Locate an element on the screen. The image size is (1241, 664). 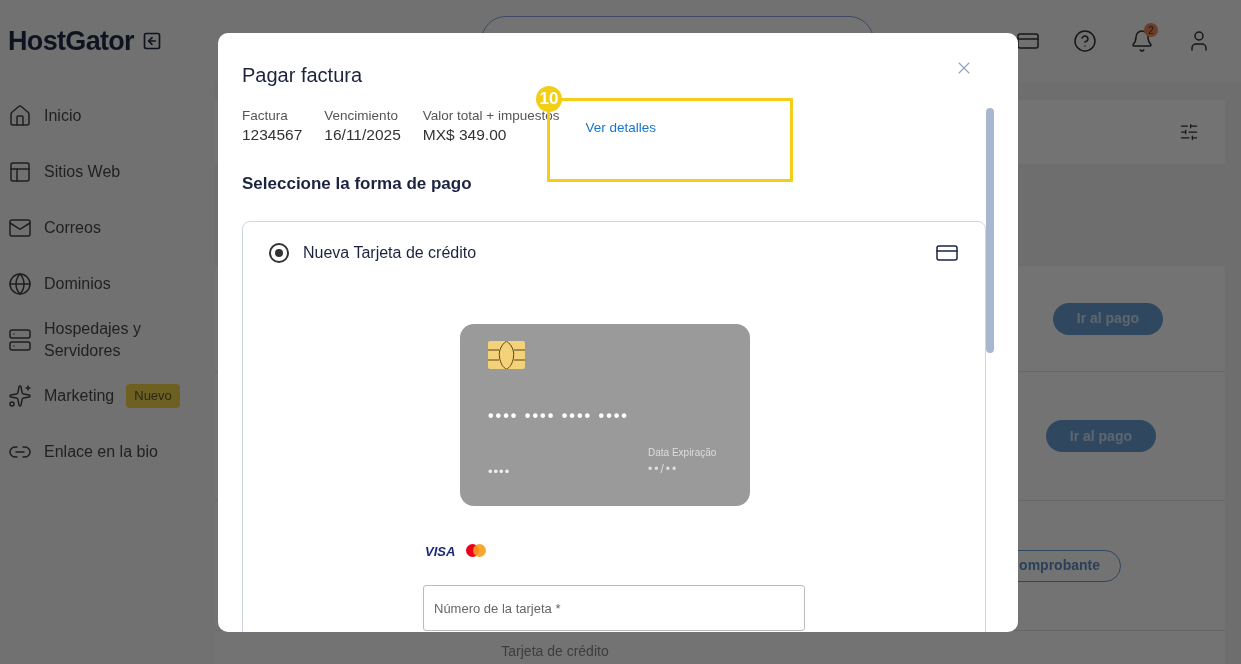
details-link: Ver detalles is located at coordinates (621, 128).